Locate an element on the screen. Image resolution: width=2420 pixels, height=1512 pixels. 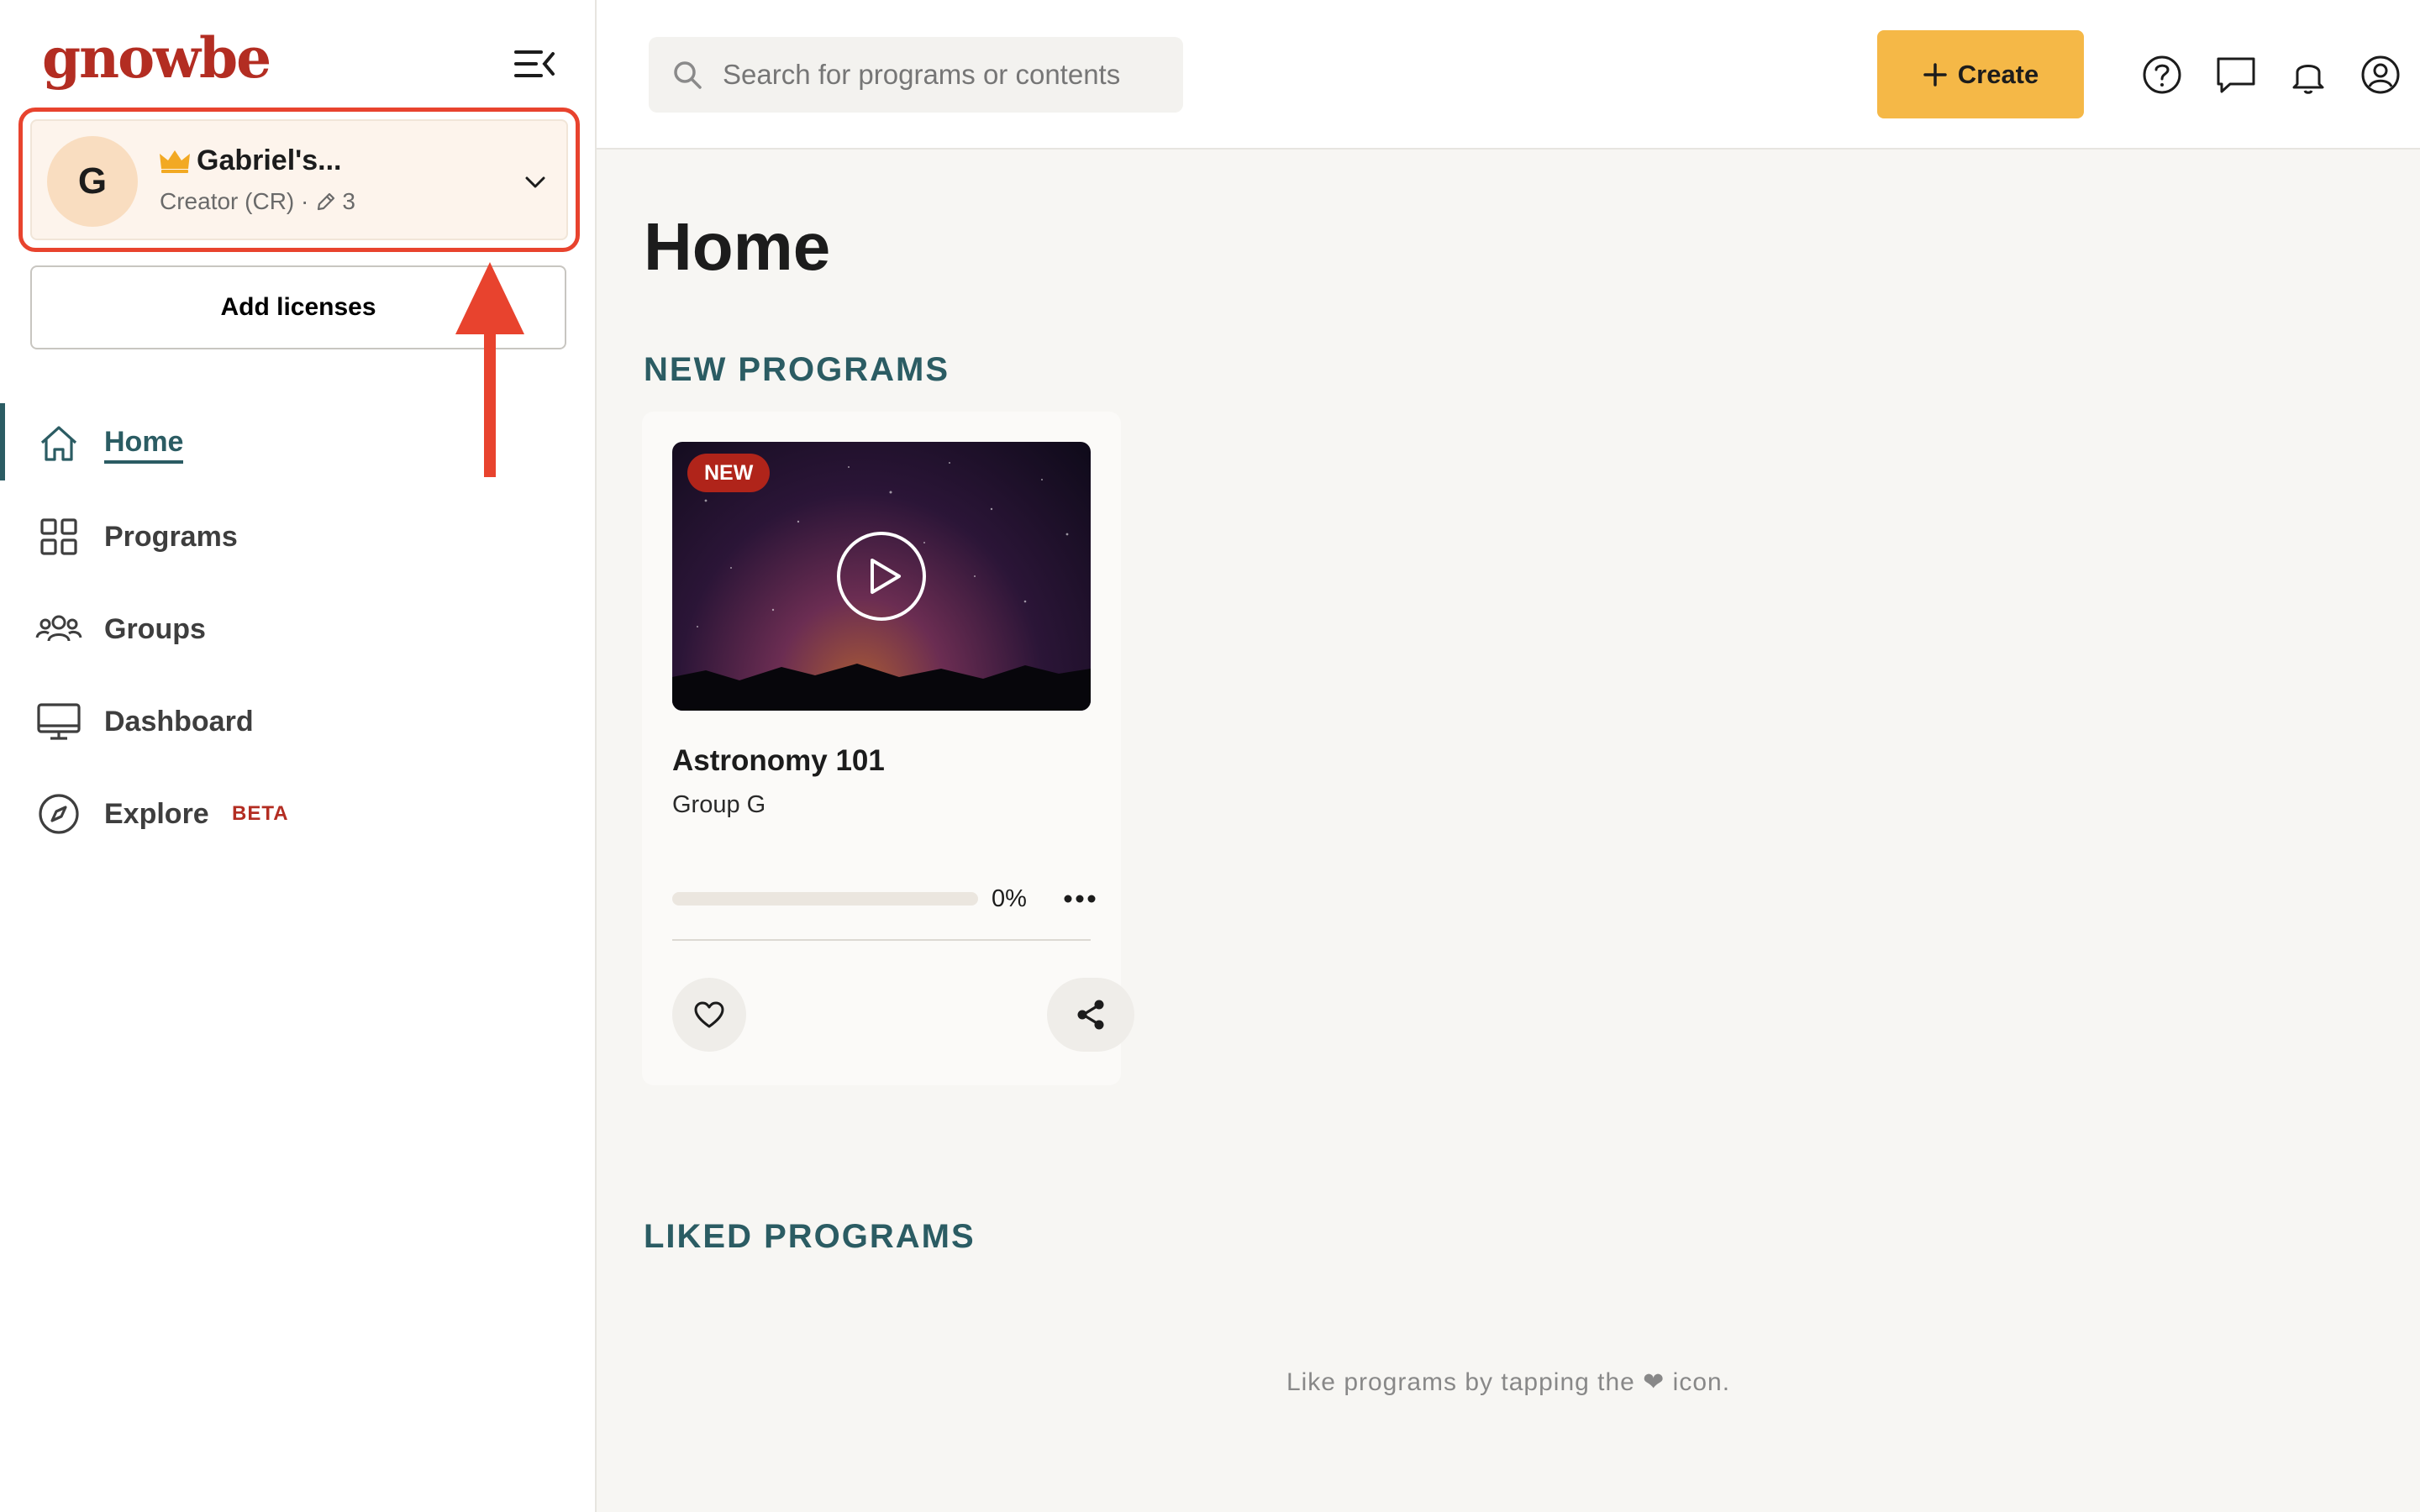
create-button-label: Create is located at coordinates (1998, 74).